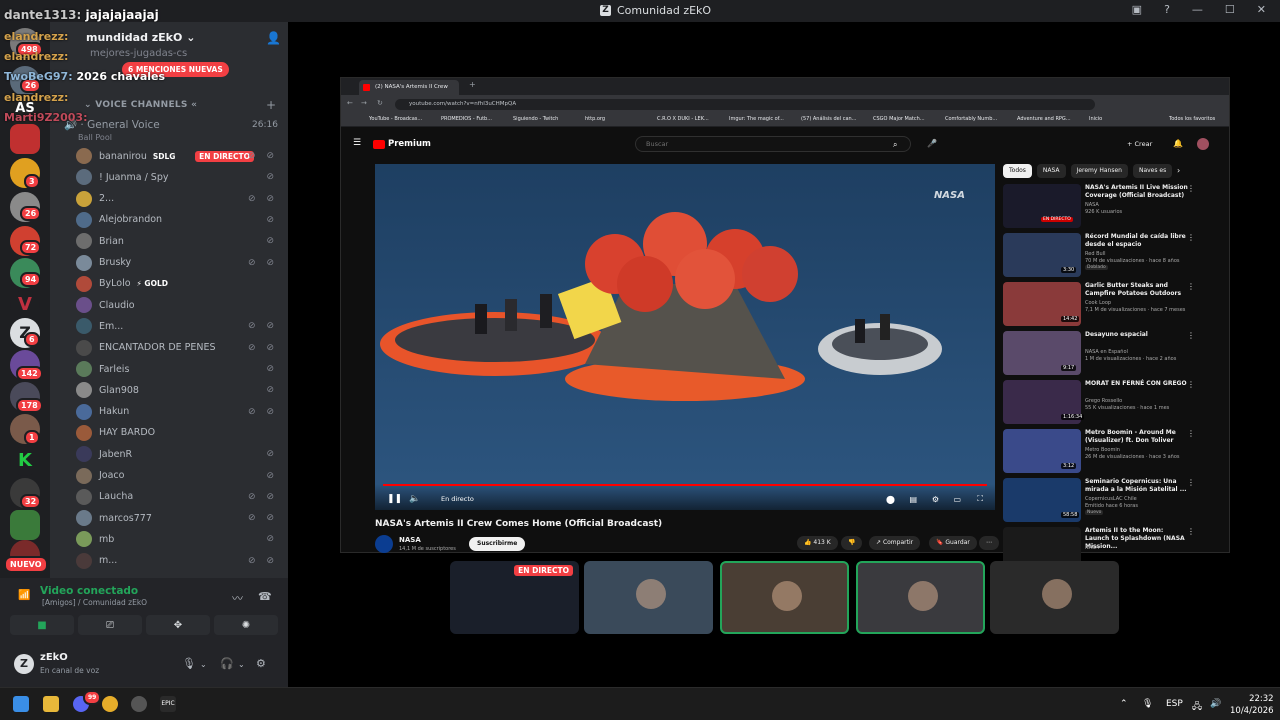  Describe the element at coordinates (26, 365) in the screenshot. I see `server-icon: 142` at that location.